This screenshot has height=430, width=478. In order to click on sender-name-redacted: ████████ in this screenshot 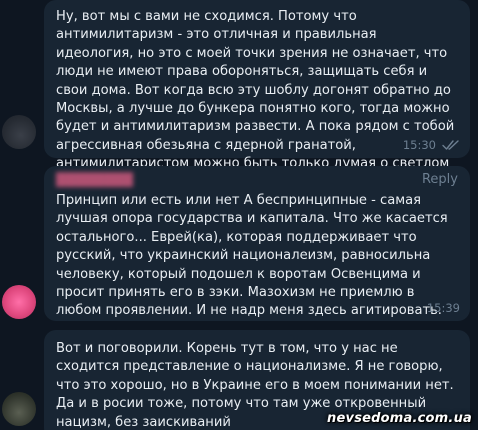, I will do `click(94, 179)`.